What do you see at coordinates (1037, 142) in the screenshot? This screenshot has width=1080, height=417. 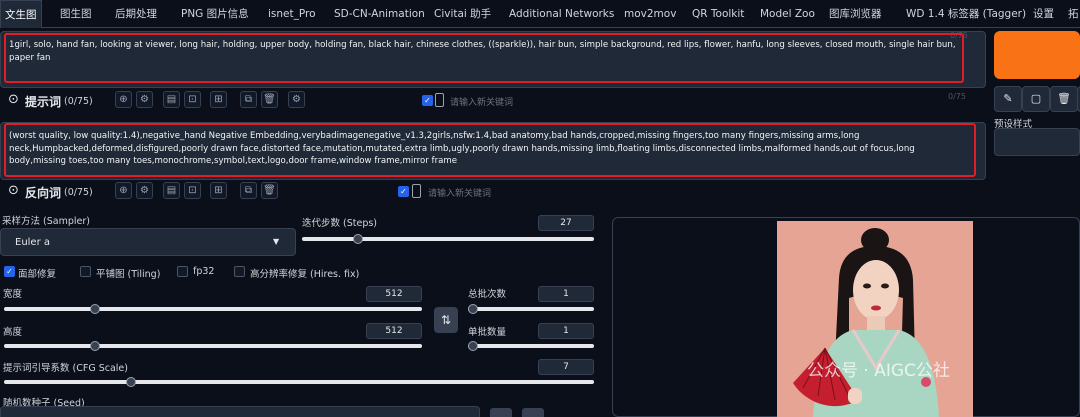 I see `styles-dropdown` at bounding box center [1037, 142].